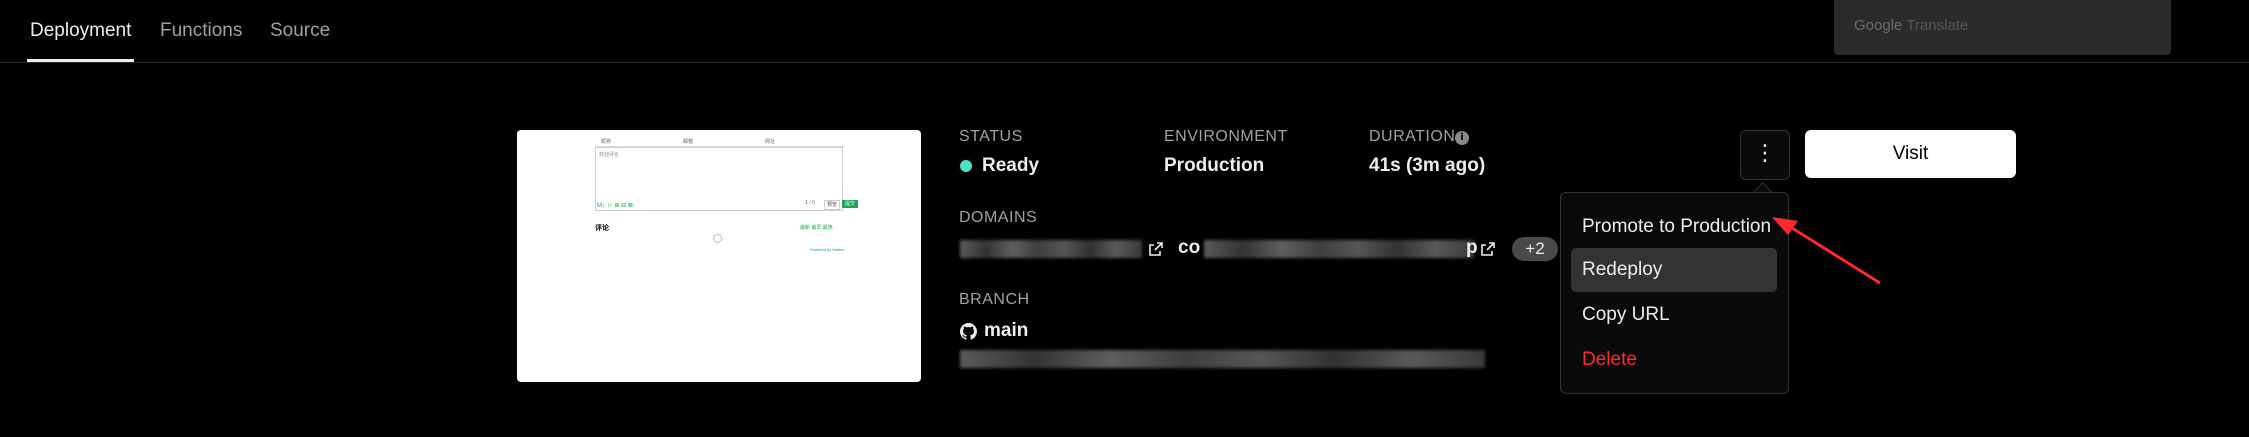 The image size is (2249, 437). I want to click on preview-toolbar: M↓ ☺ ⊞ ⊟ ⊠, so click(615, 206).